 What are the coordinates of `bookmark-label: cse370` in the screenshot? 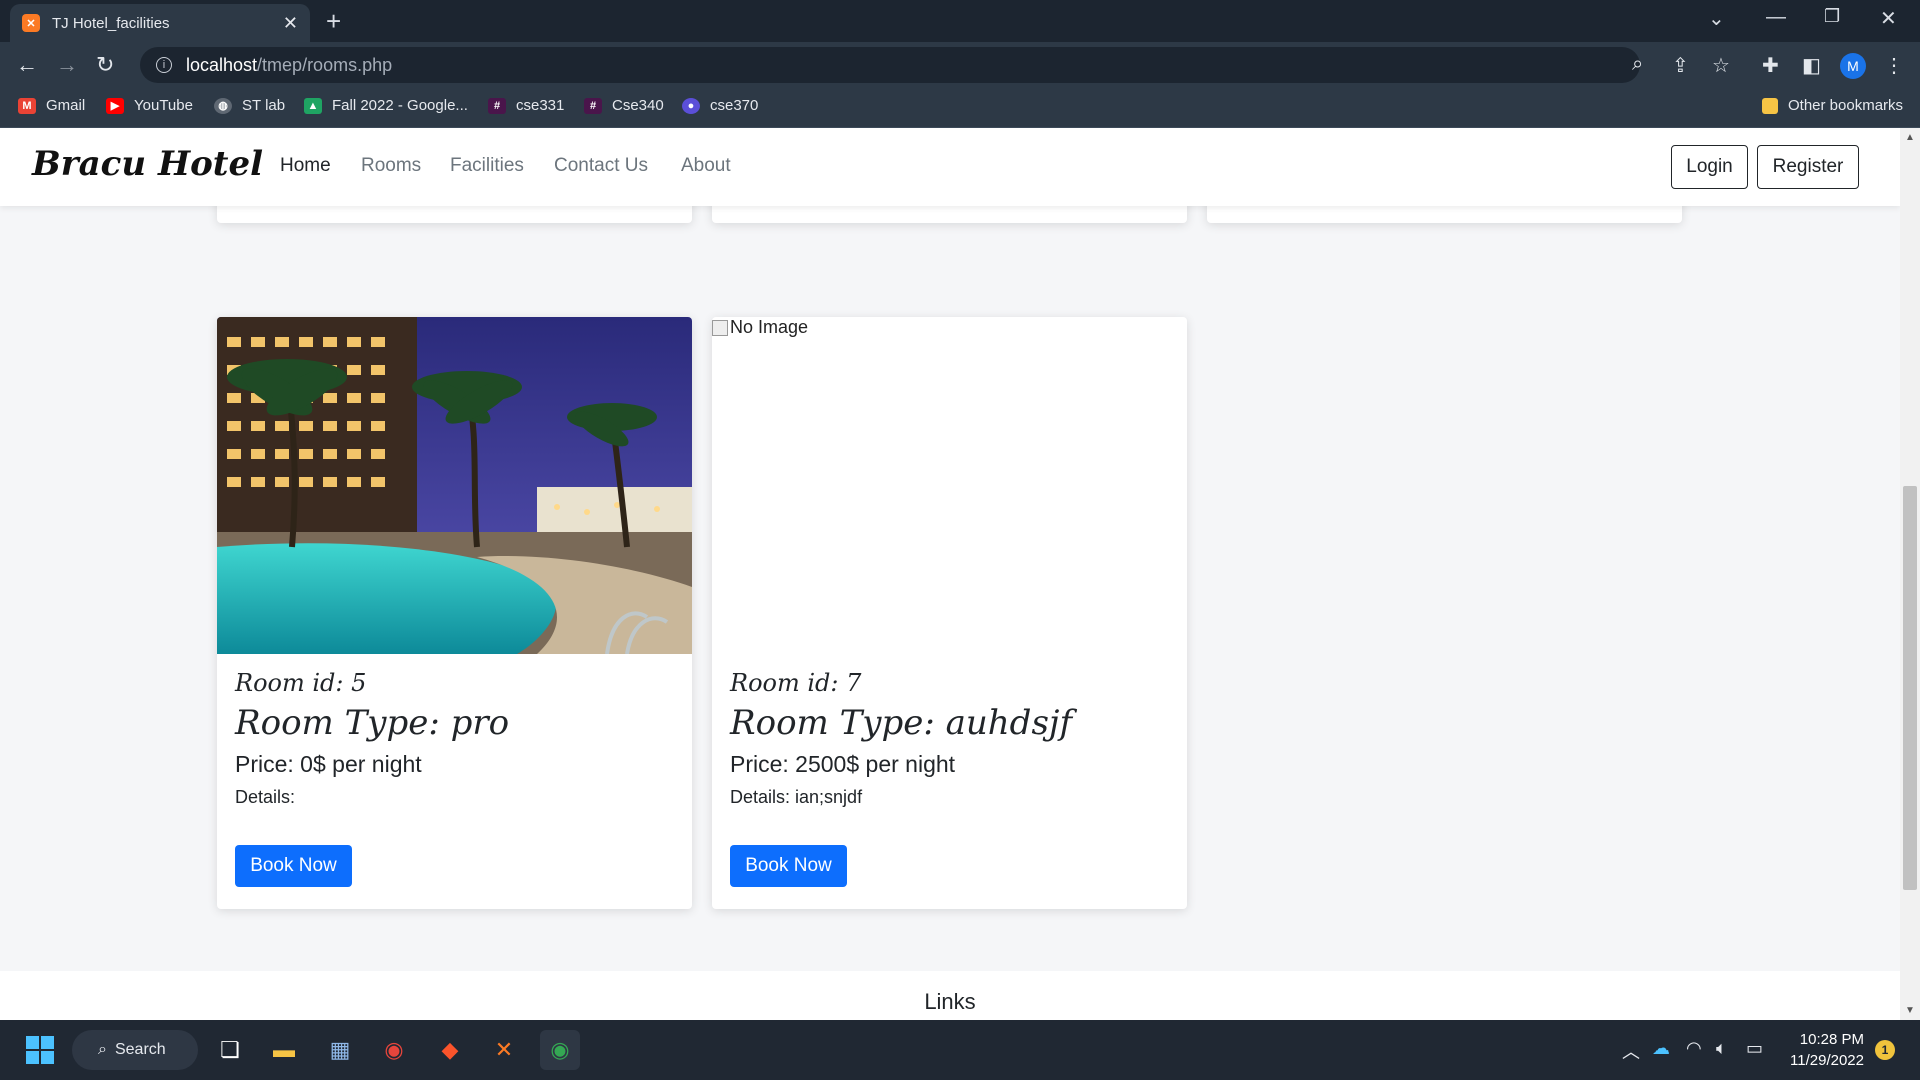 It's located at (734, 105).